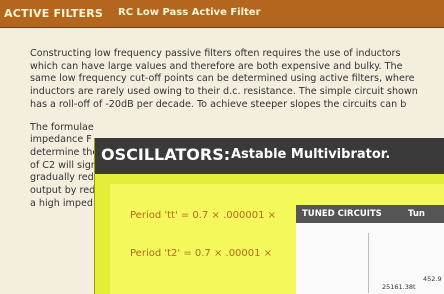 This screenshot has height=294, width=444. Describe the element at coordinates (201, 253) in the screenshot. I see `period-t2-formula: Period 't2' = 0.7 × .00001 ×` at that location.